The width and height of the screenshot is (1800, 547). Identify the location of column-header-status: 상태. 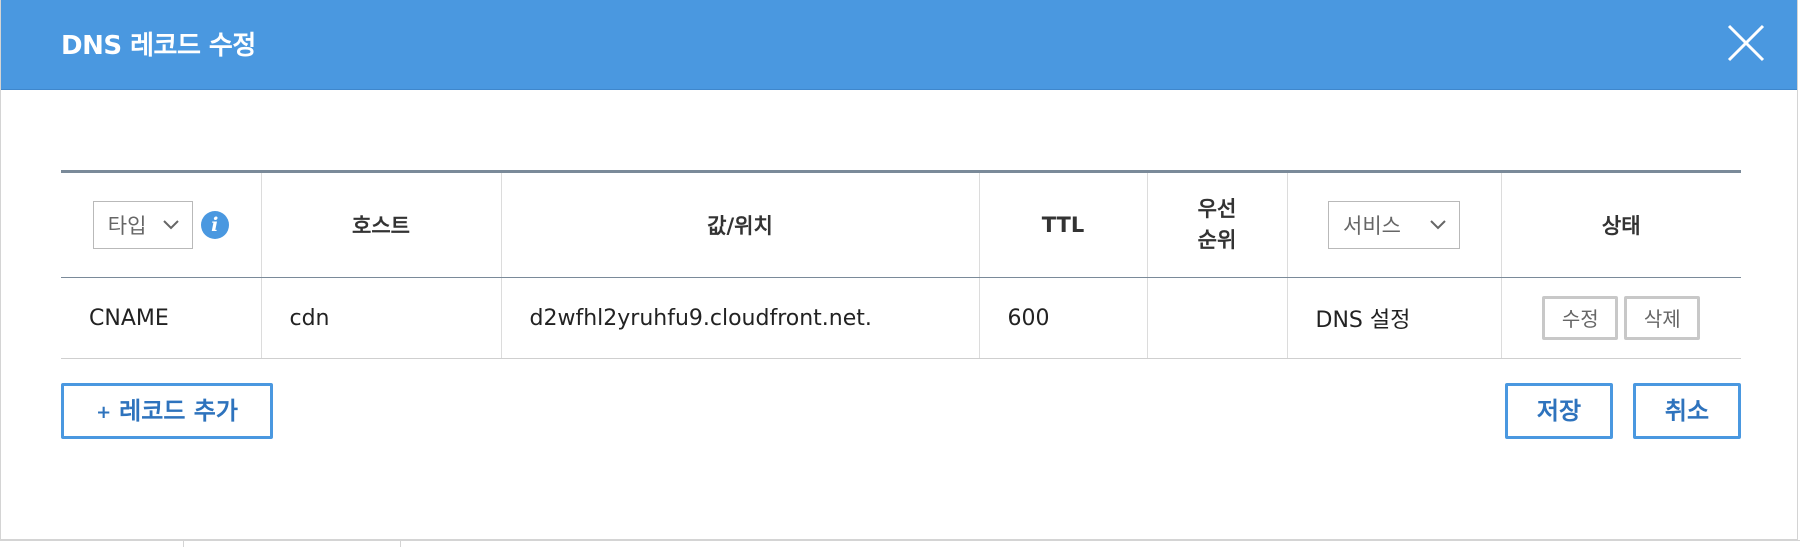
(1621, 224).